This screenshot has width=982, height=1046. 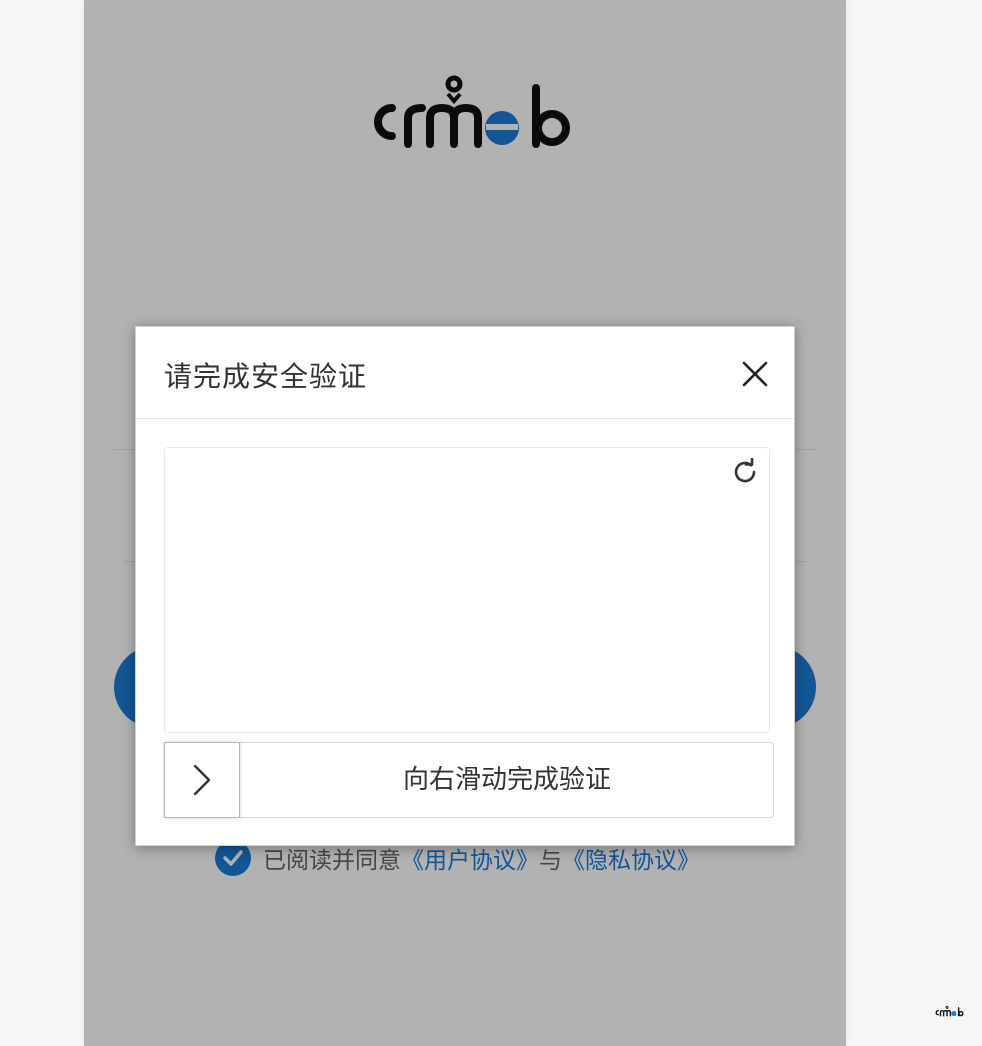 What do you see at coordinates (266, 376) in the screenshot?
I see `dialog-title: 请完成安全验证` at bounding box center [266, 376].